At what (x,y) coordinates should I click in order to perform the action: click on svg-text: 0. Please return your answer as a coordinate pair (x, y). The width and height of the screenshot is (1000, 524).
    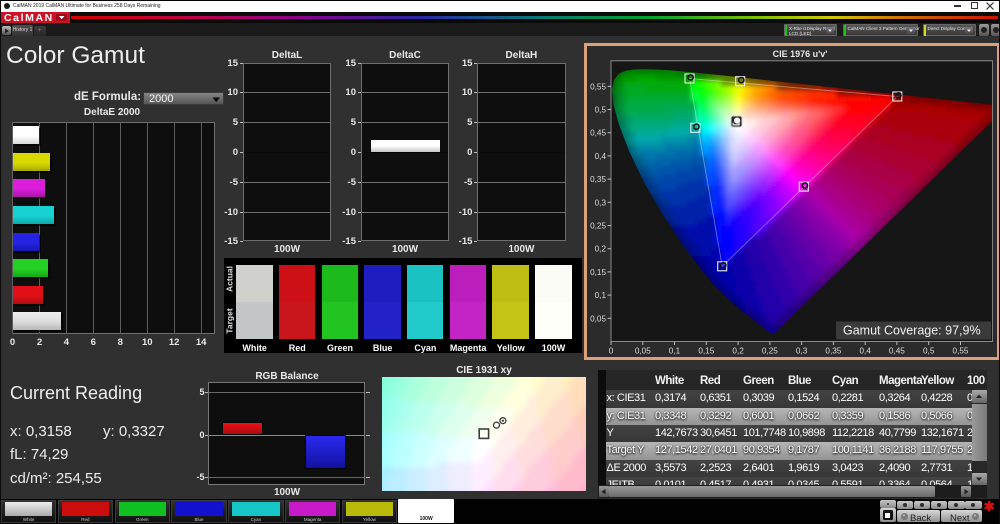
    Looking at the image, I should click on (611, 351).